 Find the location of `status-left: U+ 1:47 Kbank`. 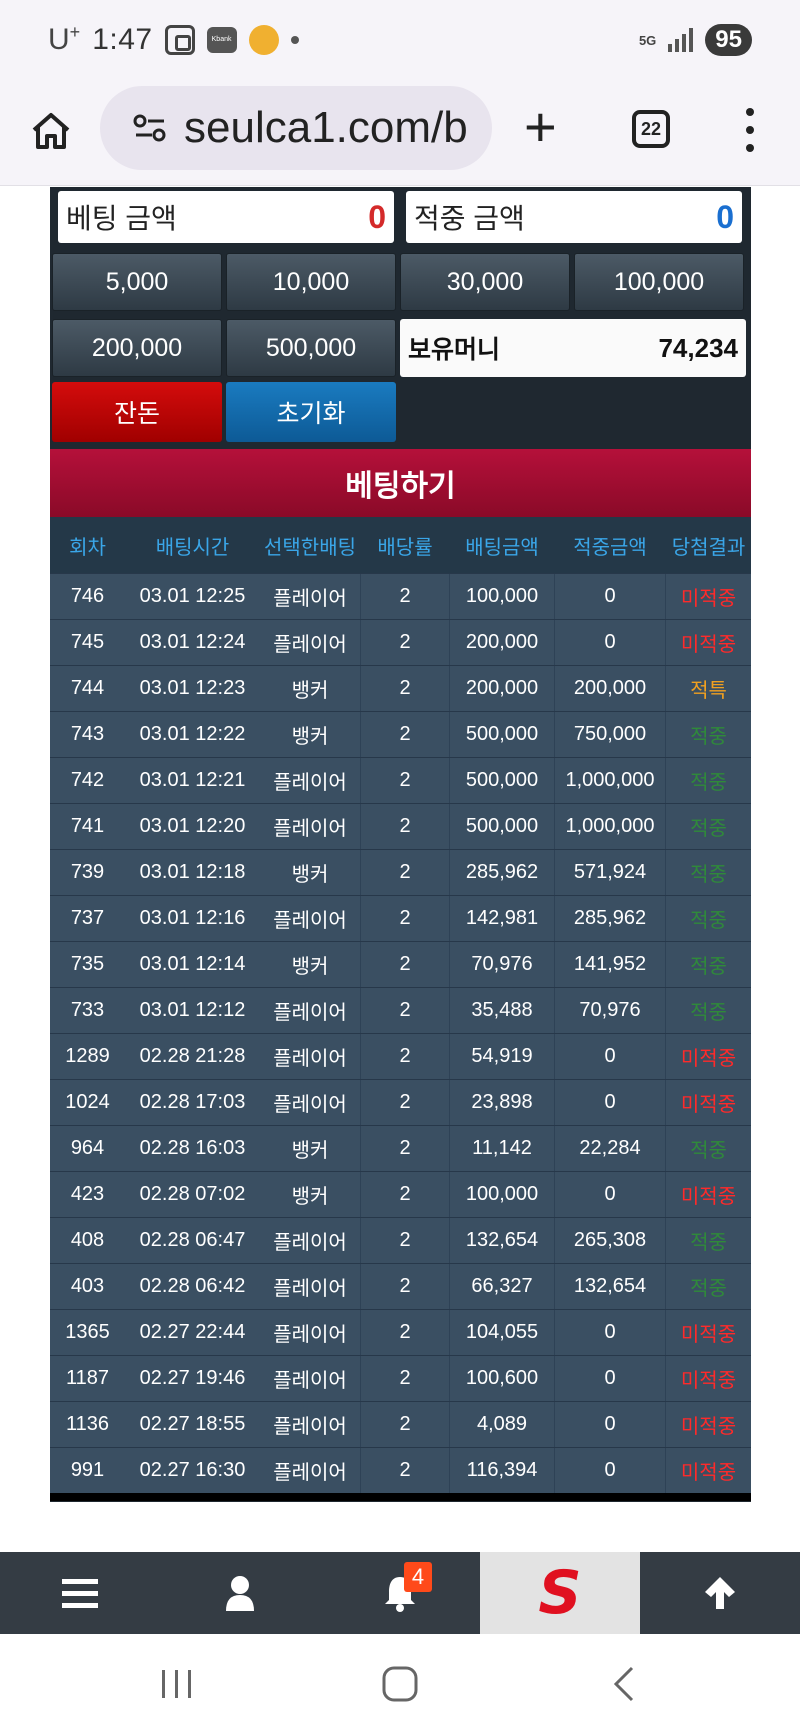

status-left: U+ 1:47 Kbank is located at coordinates (173, 39).